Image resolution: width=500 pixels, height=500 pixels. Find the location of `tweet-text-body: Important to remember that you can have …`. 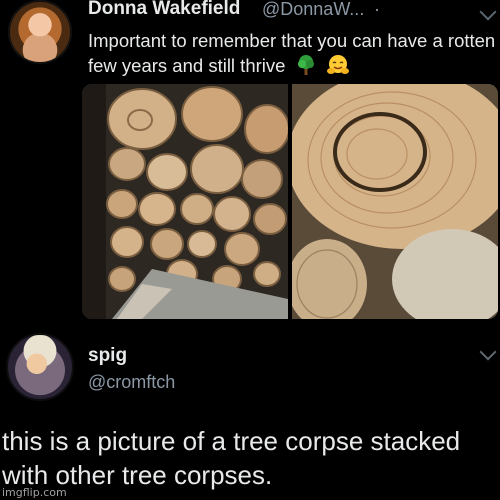

tweet-text-body: Important to remember that you can have … is located at coordinates (292, 53).